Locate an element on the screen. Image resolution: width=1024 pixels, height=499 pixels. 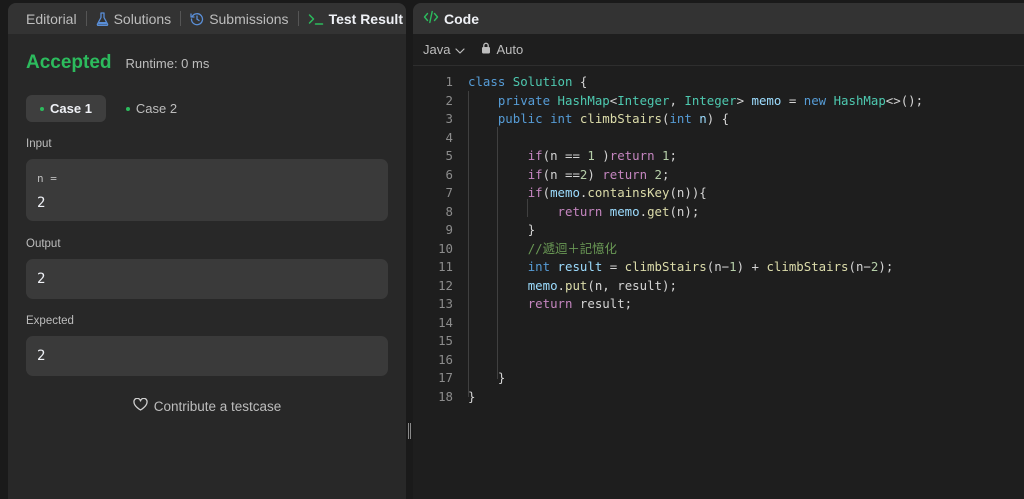
editor-toolbar: Java Auto is located at coordinates (718, 50).